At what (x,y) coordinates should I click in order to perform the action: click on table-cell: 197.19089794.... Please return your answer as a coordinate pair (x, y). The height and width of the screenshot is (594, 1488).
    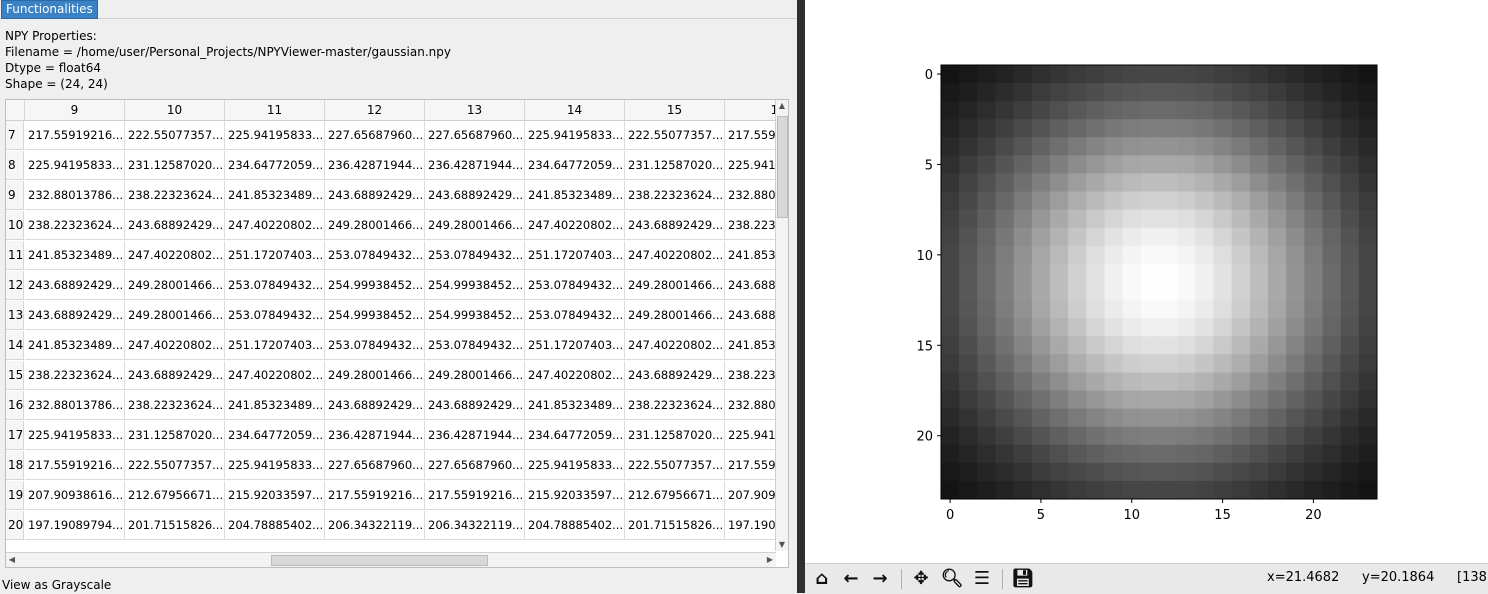
    Looking at the image, I should click on (75, 525).